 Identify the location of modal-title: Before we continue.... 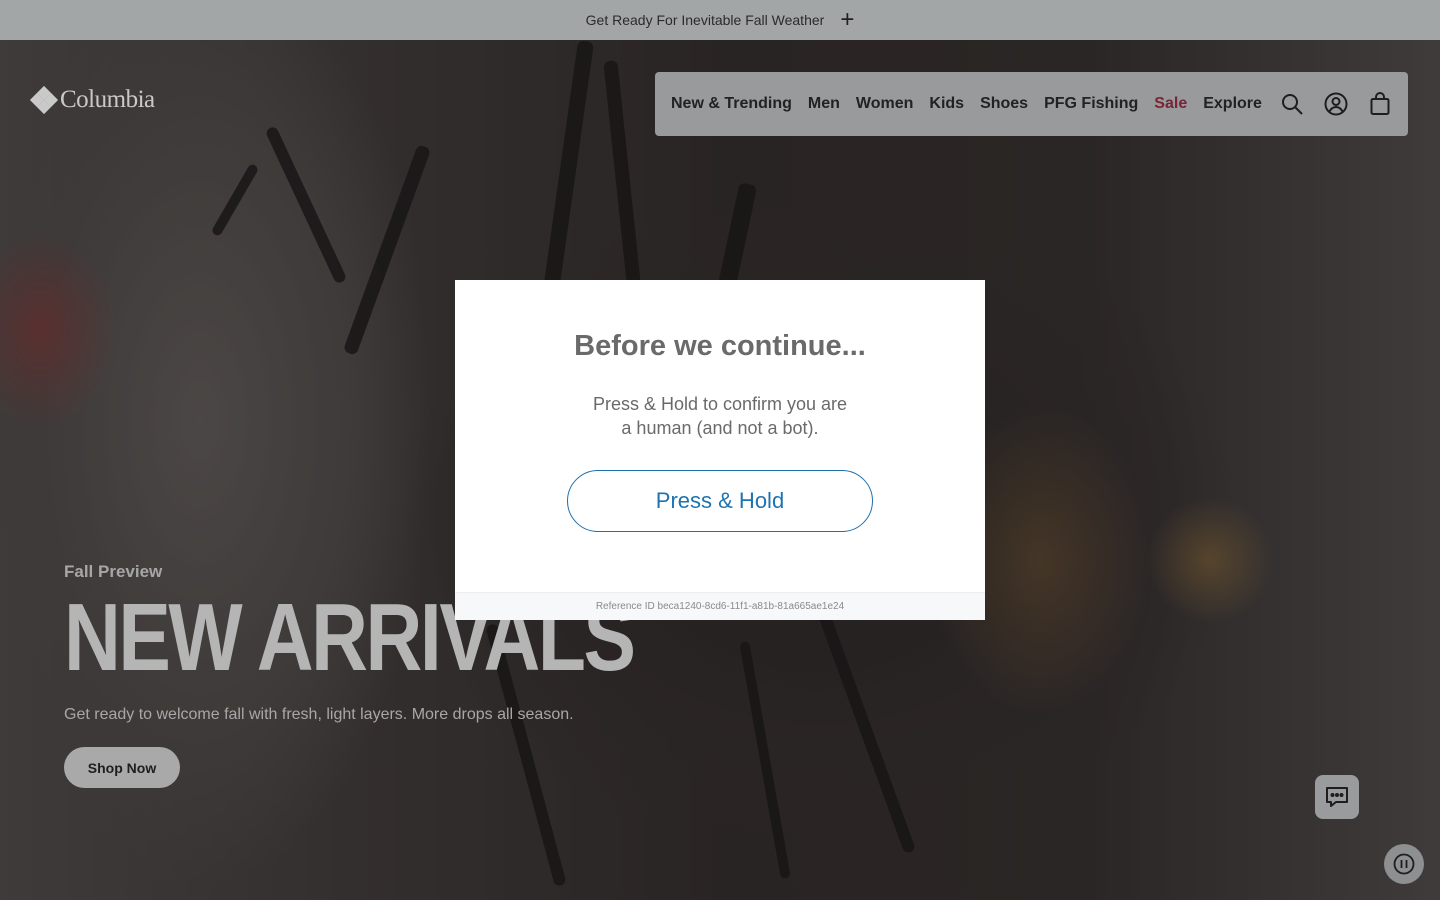
(720, 346).